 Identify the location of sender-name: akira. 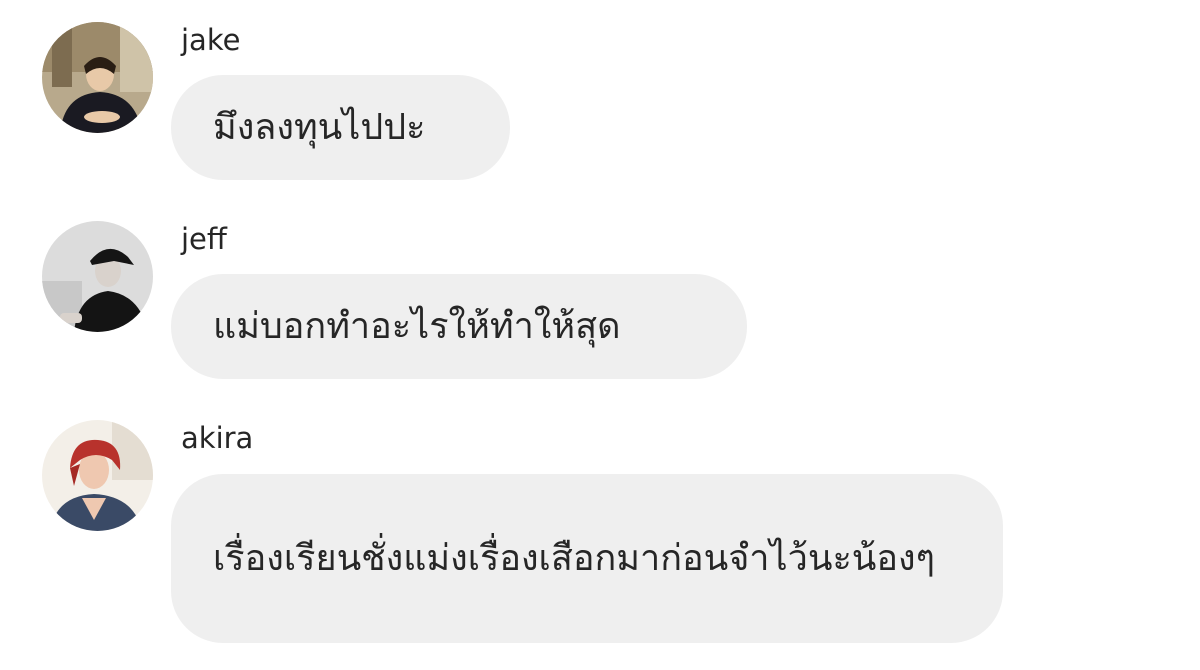
(217, 438).